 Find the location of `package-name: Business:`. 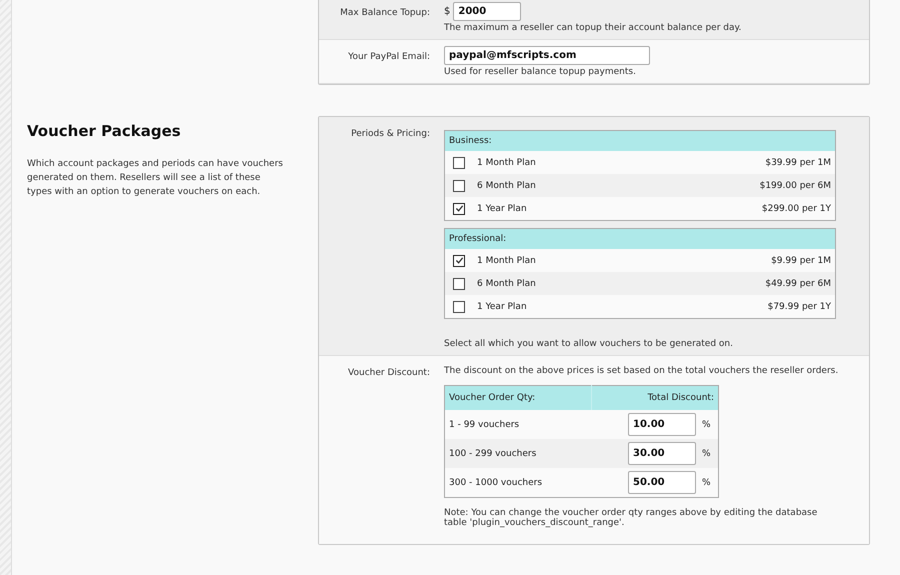

package-name: Business: is located at coordinates (470, 141).